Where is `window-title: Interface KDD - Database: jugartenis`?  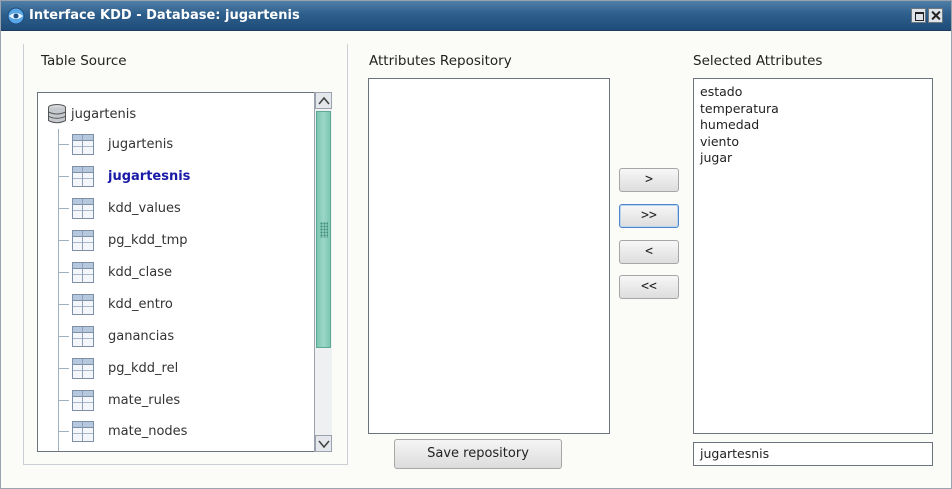
window-title: Interface KDD - Database: jugartenis is located at coordinates (164, 15).